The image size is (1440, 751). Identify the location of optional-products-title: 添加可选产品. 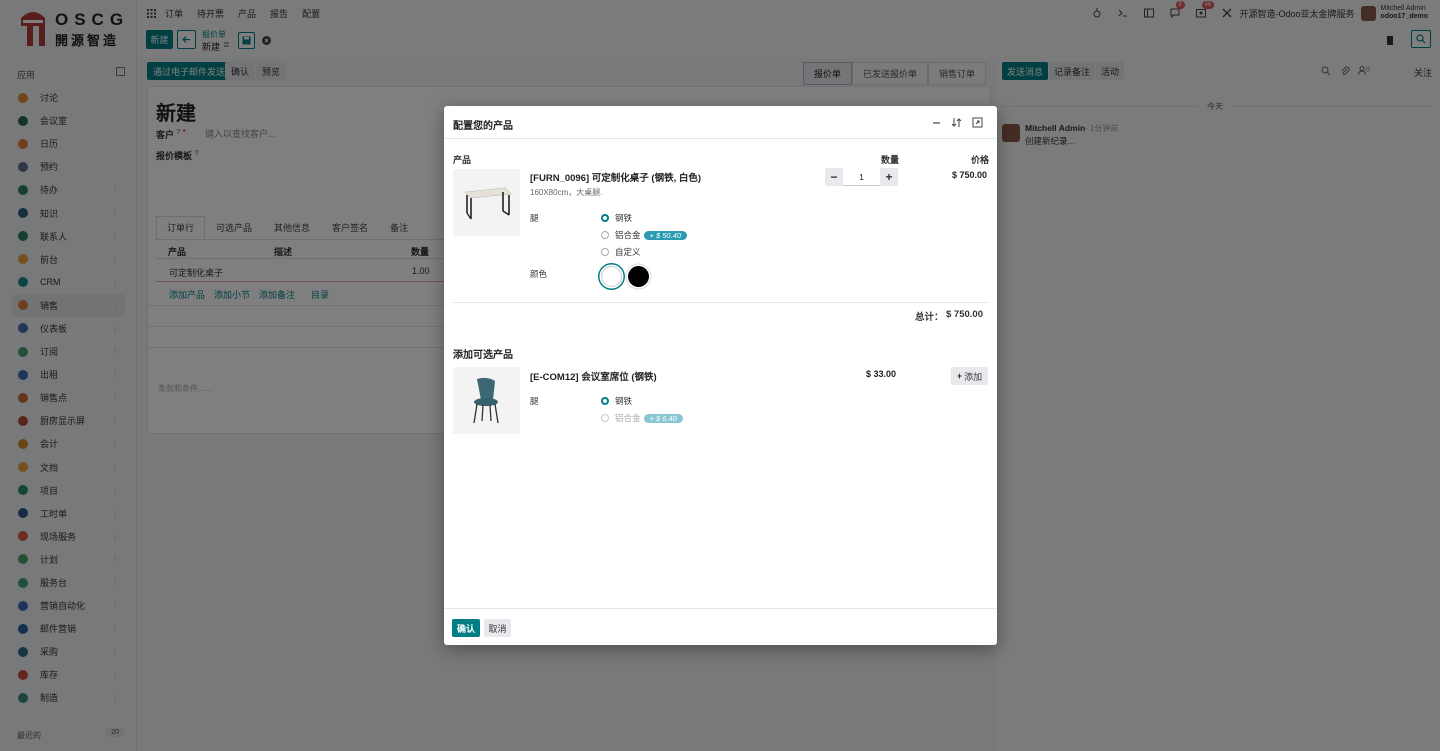
(483, 355).